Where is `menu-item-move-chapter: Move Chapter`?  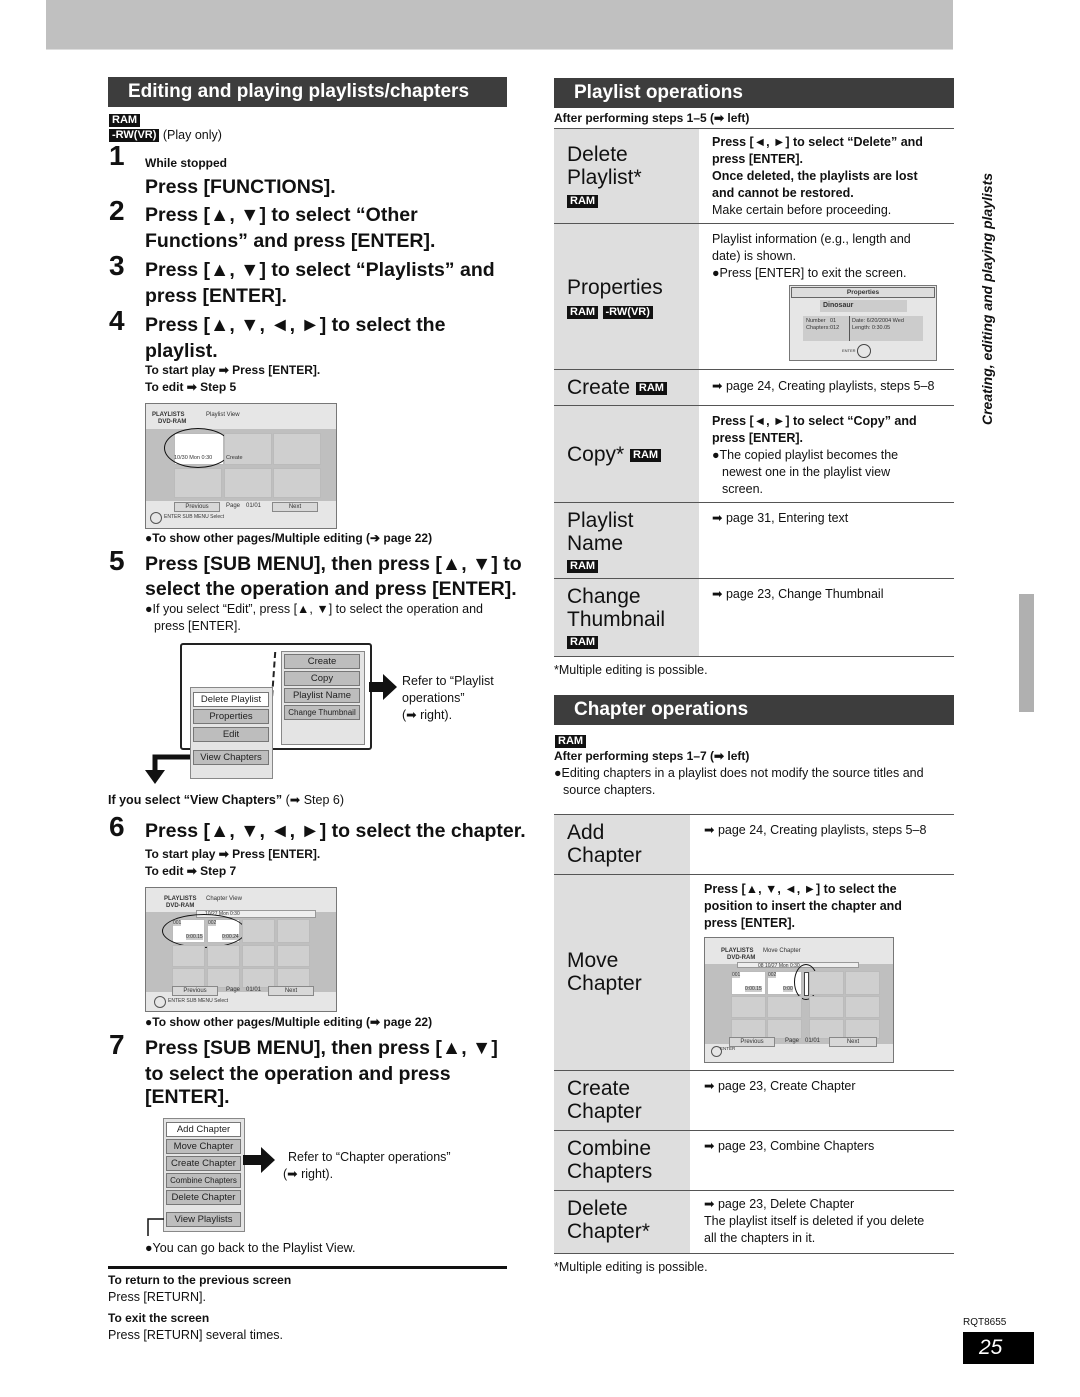 menu-item-move-chapter: Move Chapter is located at coordinates (203, 1146).